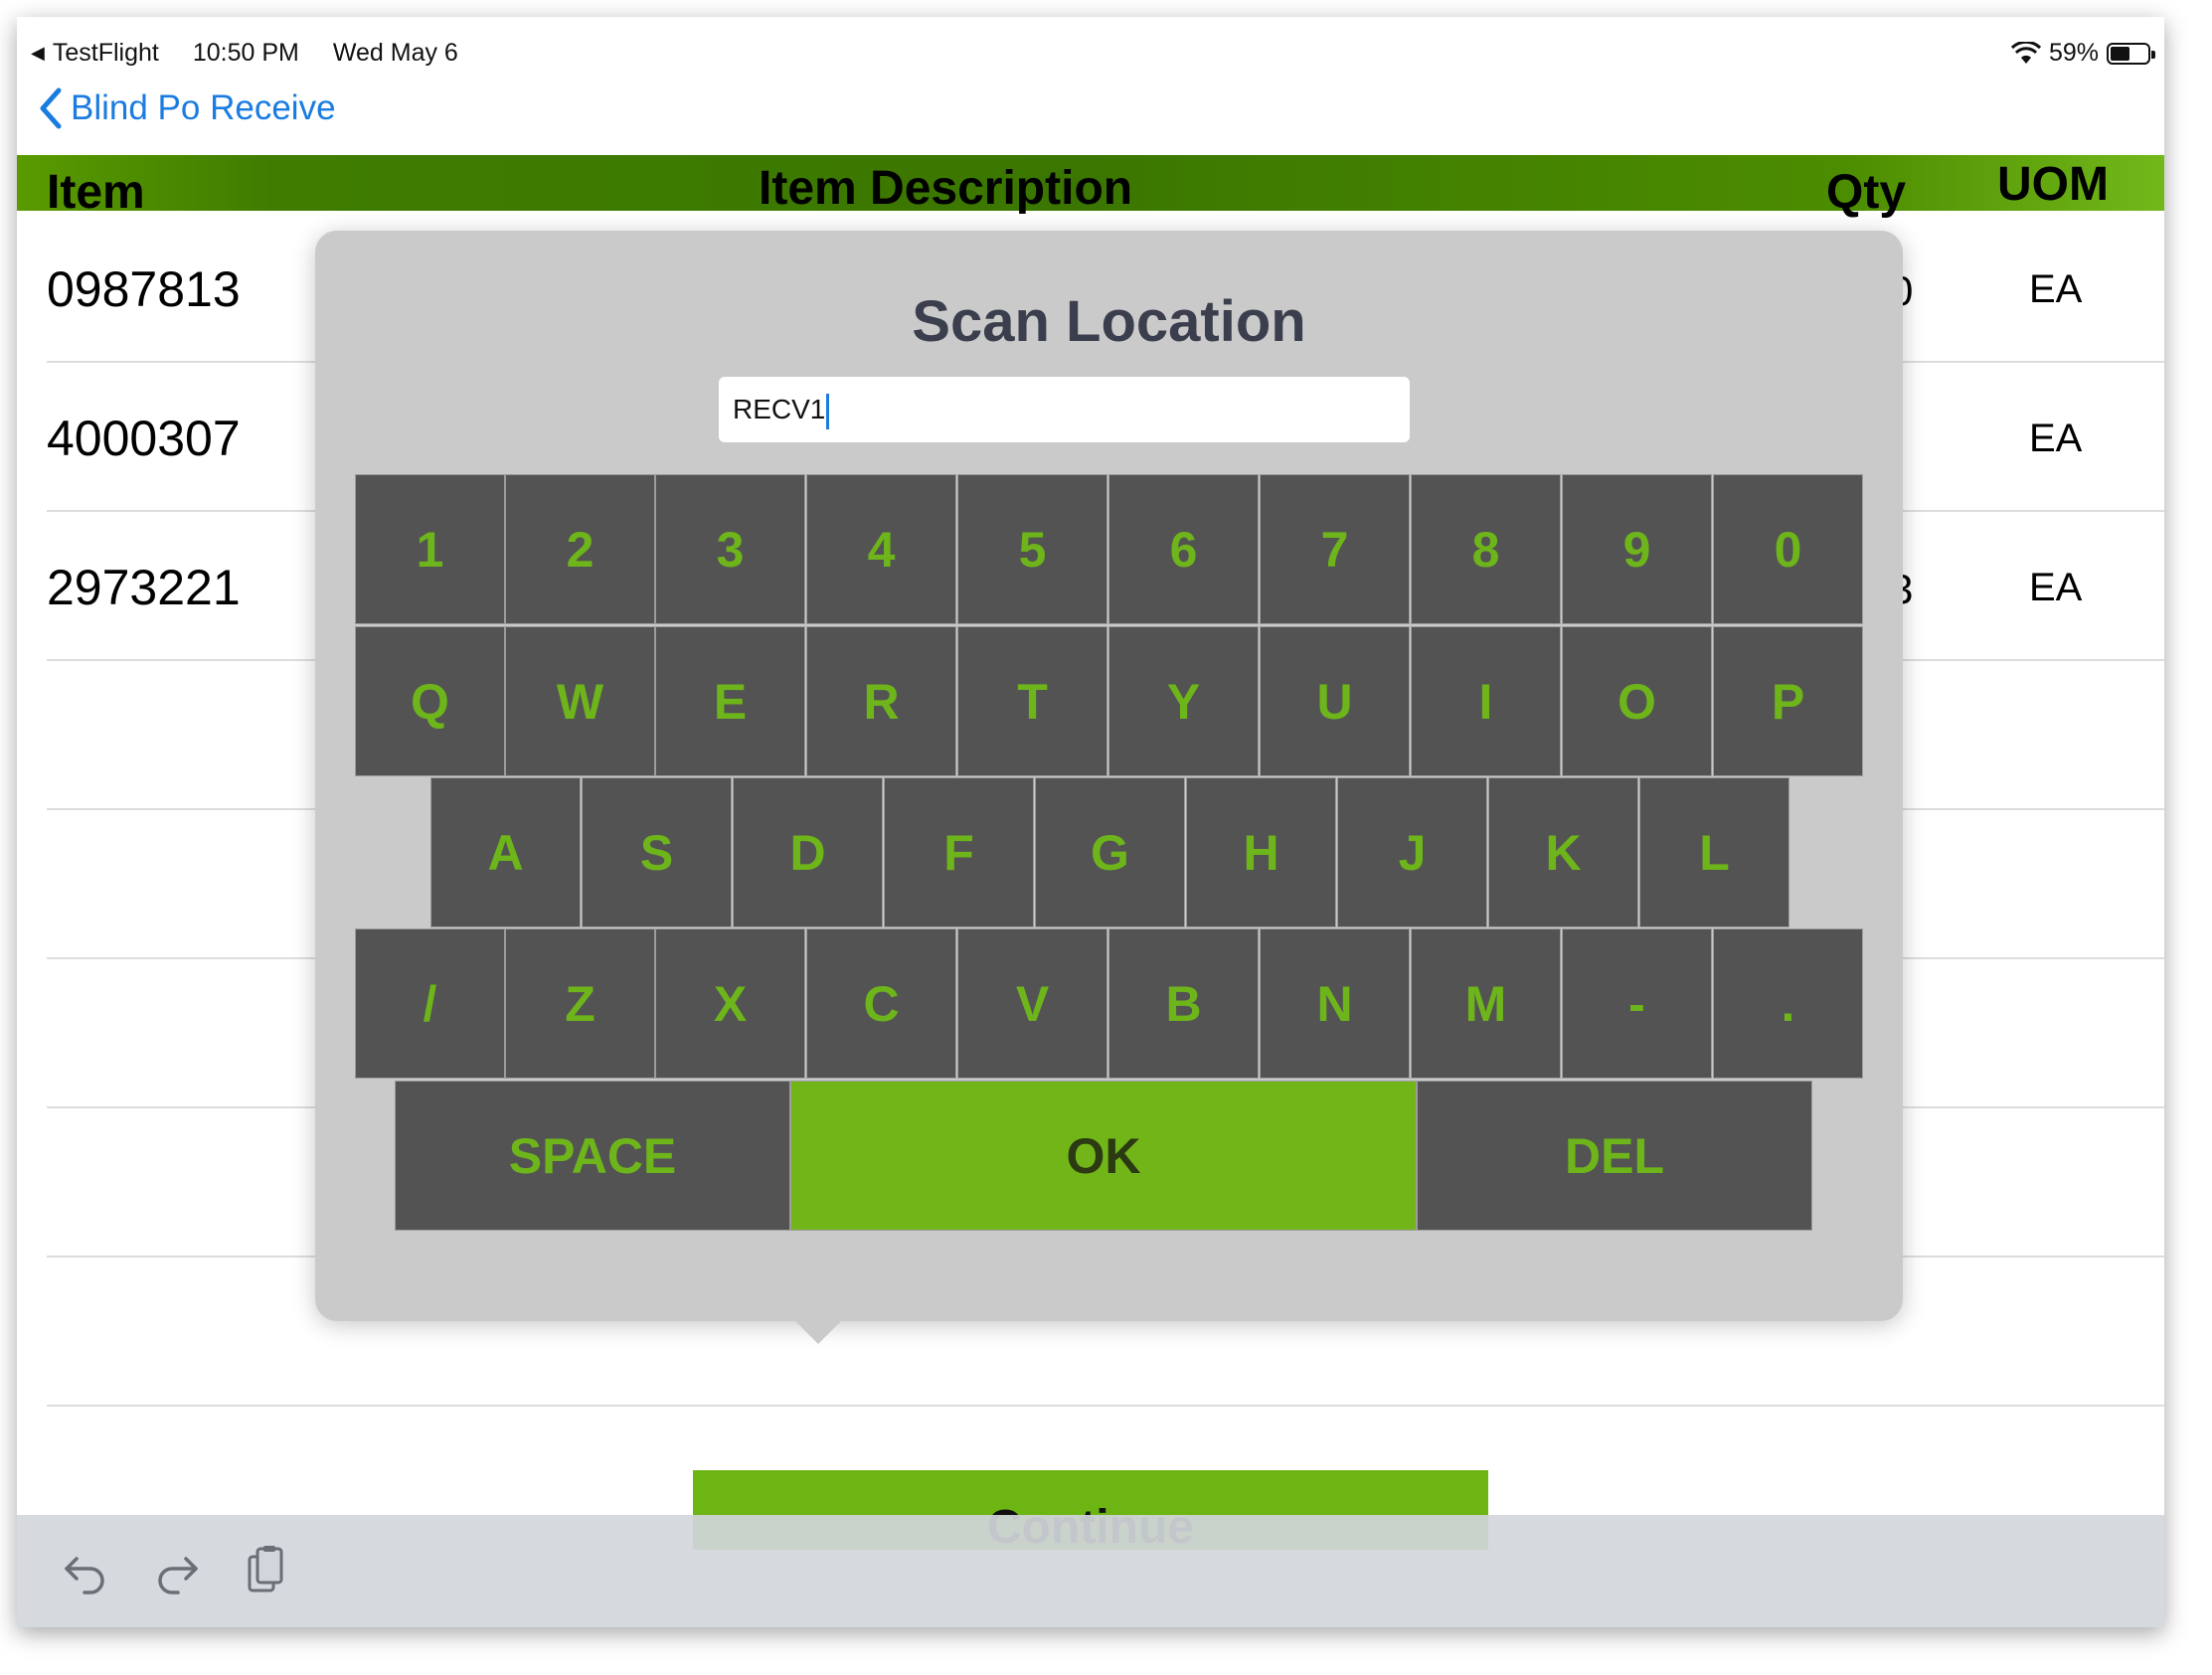 Image resolution: width=2212 pixels, height=1675 pixels. I want to click on ok-button: OK, so click(1103, 1156).